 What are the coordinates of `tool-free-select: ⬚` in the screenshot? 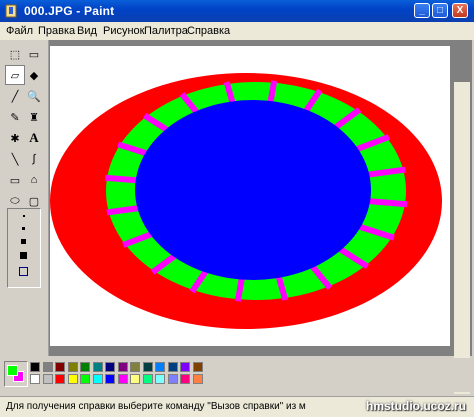 It's located at (15, 54).